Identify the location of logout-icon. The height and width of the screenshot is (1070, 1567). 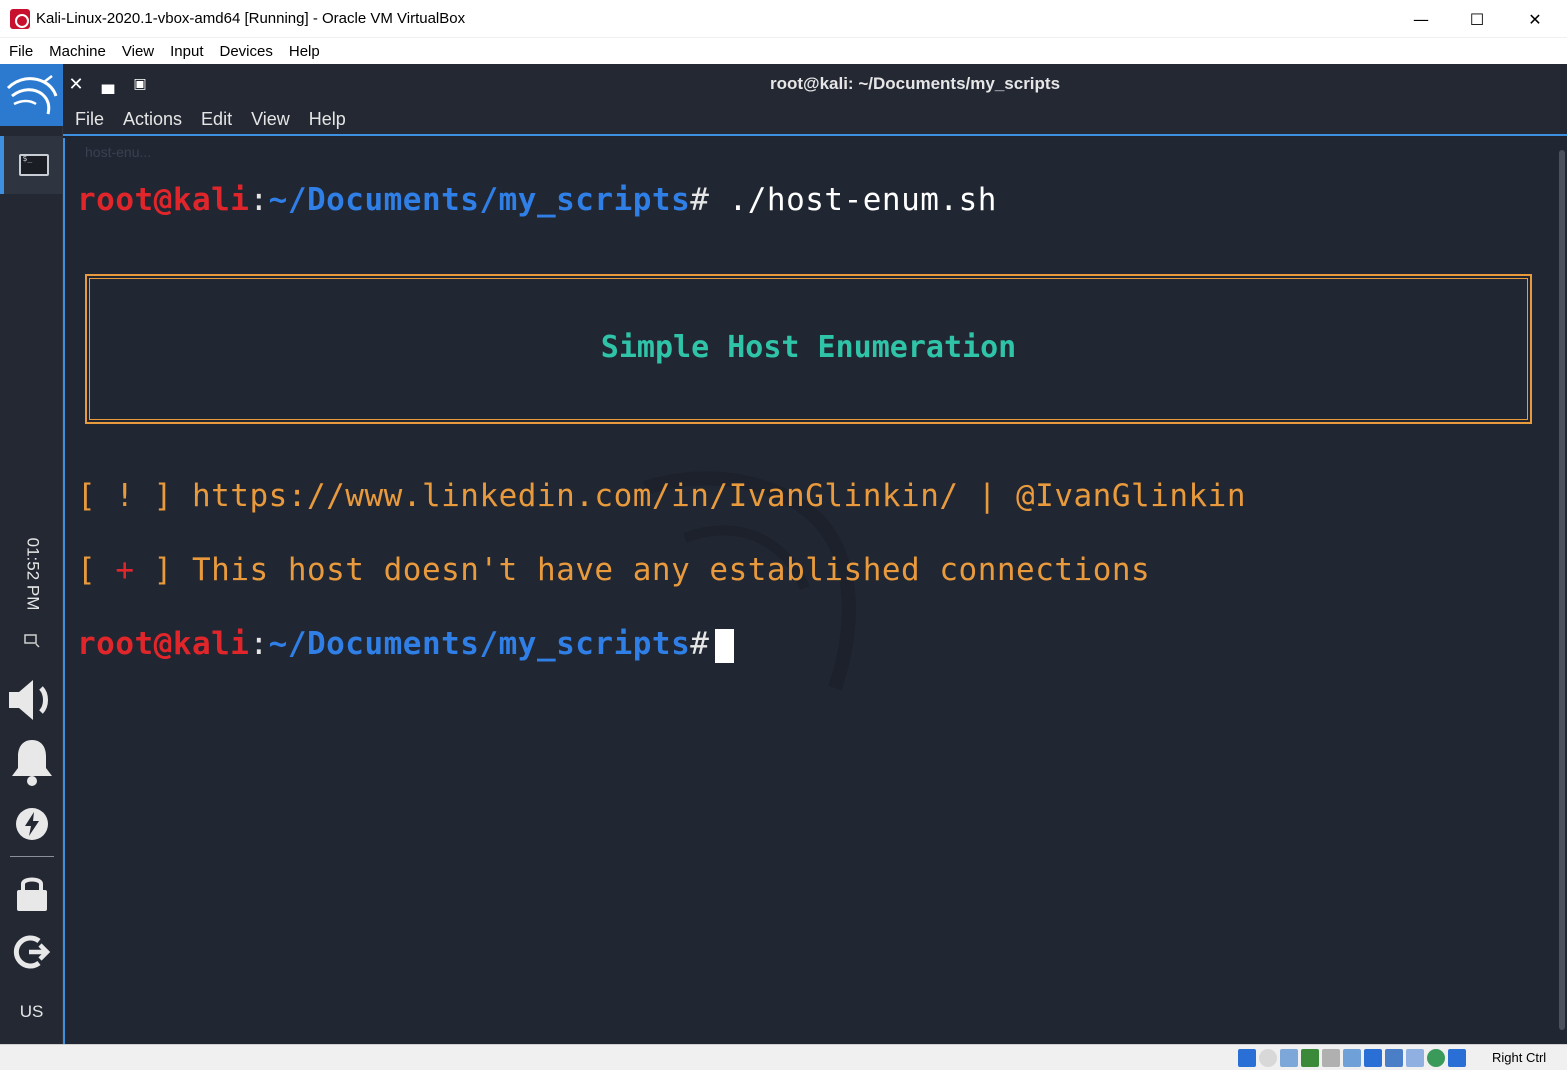
(31, 952).